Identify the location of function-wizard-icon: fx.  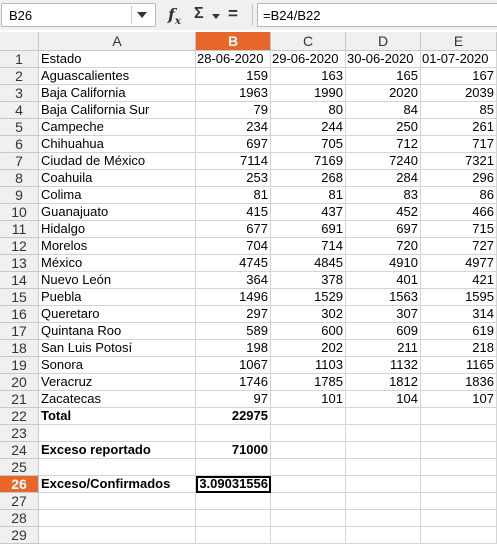
(174, 16).